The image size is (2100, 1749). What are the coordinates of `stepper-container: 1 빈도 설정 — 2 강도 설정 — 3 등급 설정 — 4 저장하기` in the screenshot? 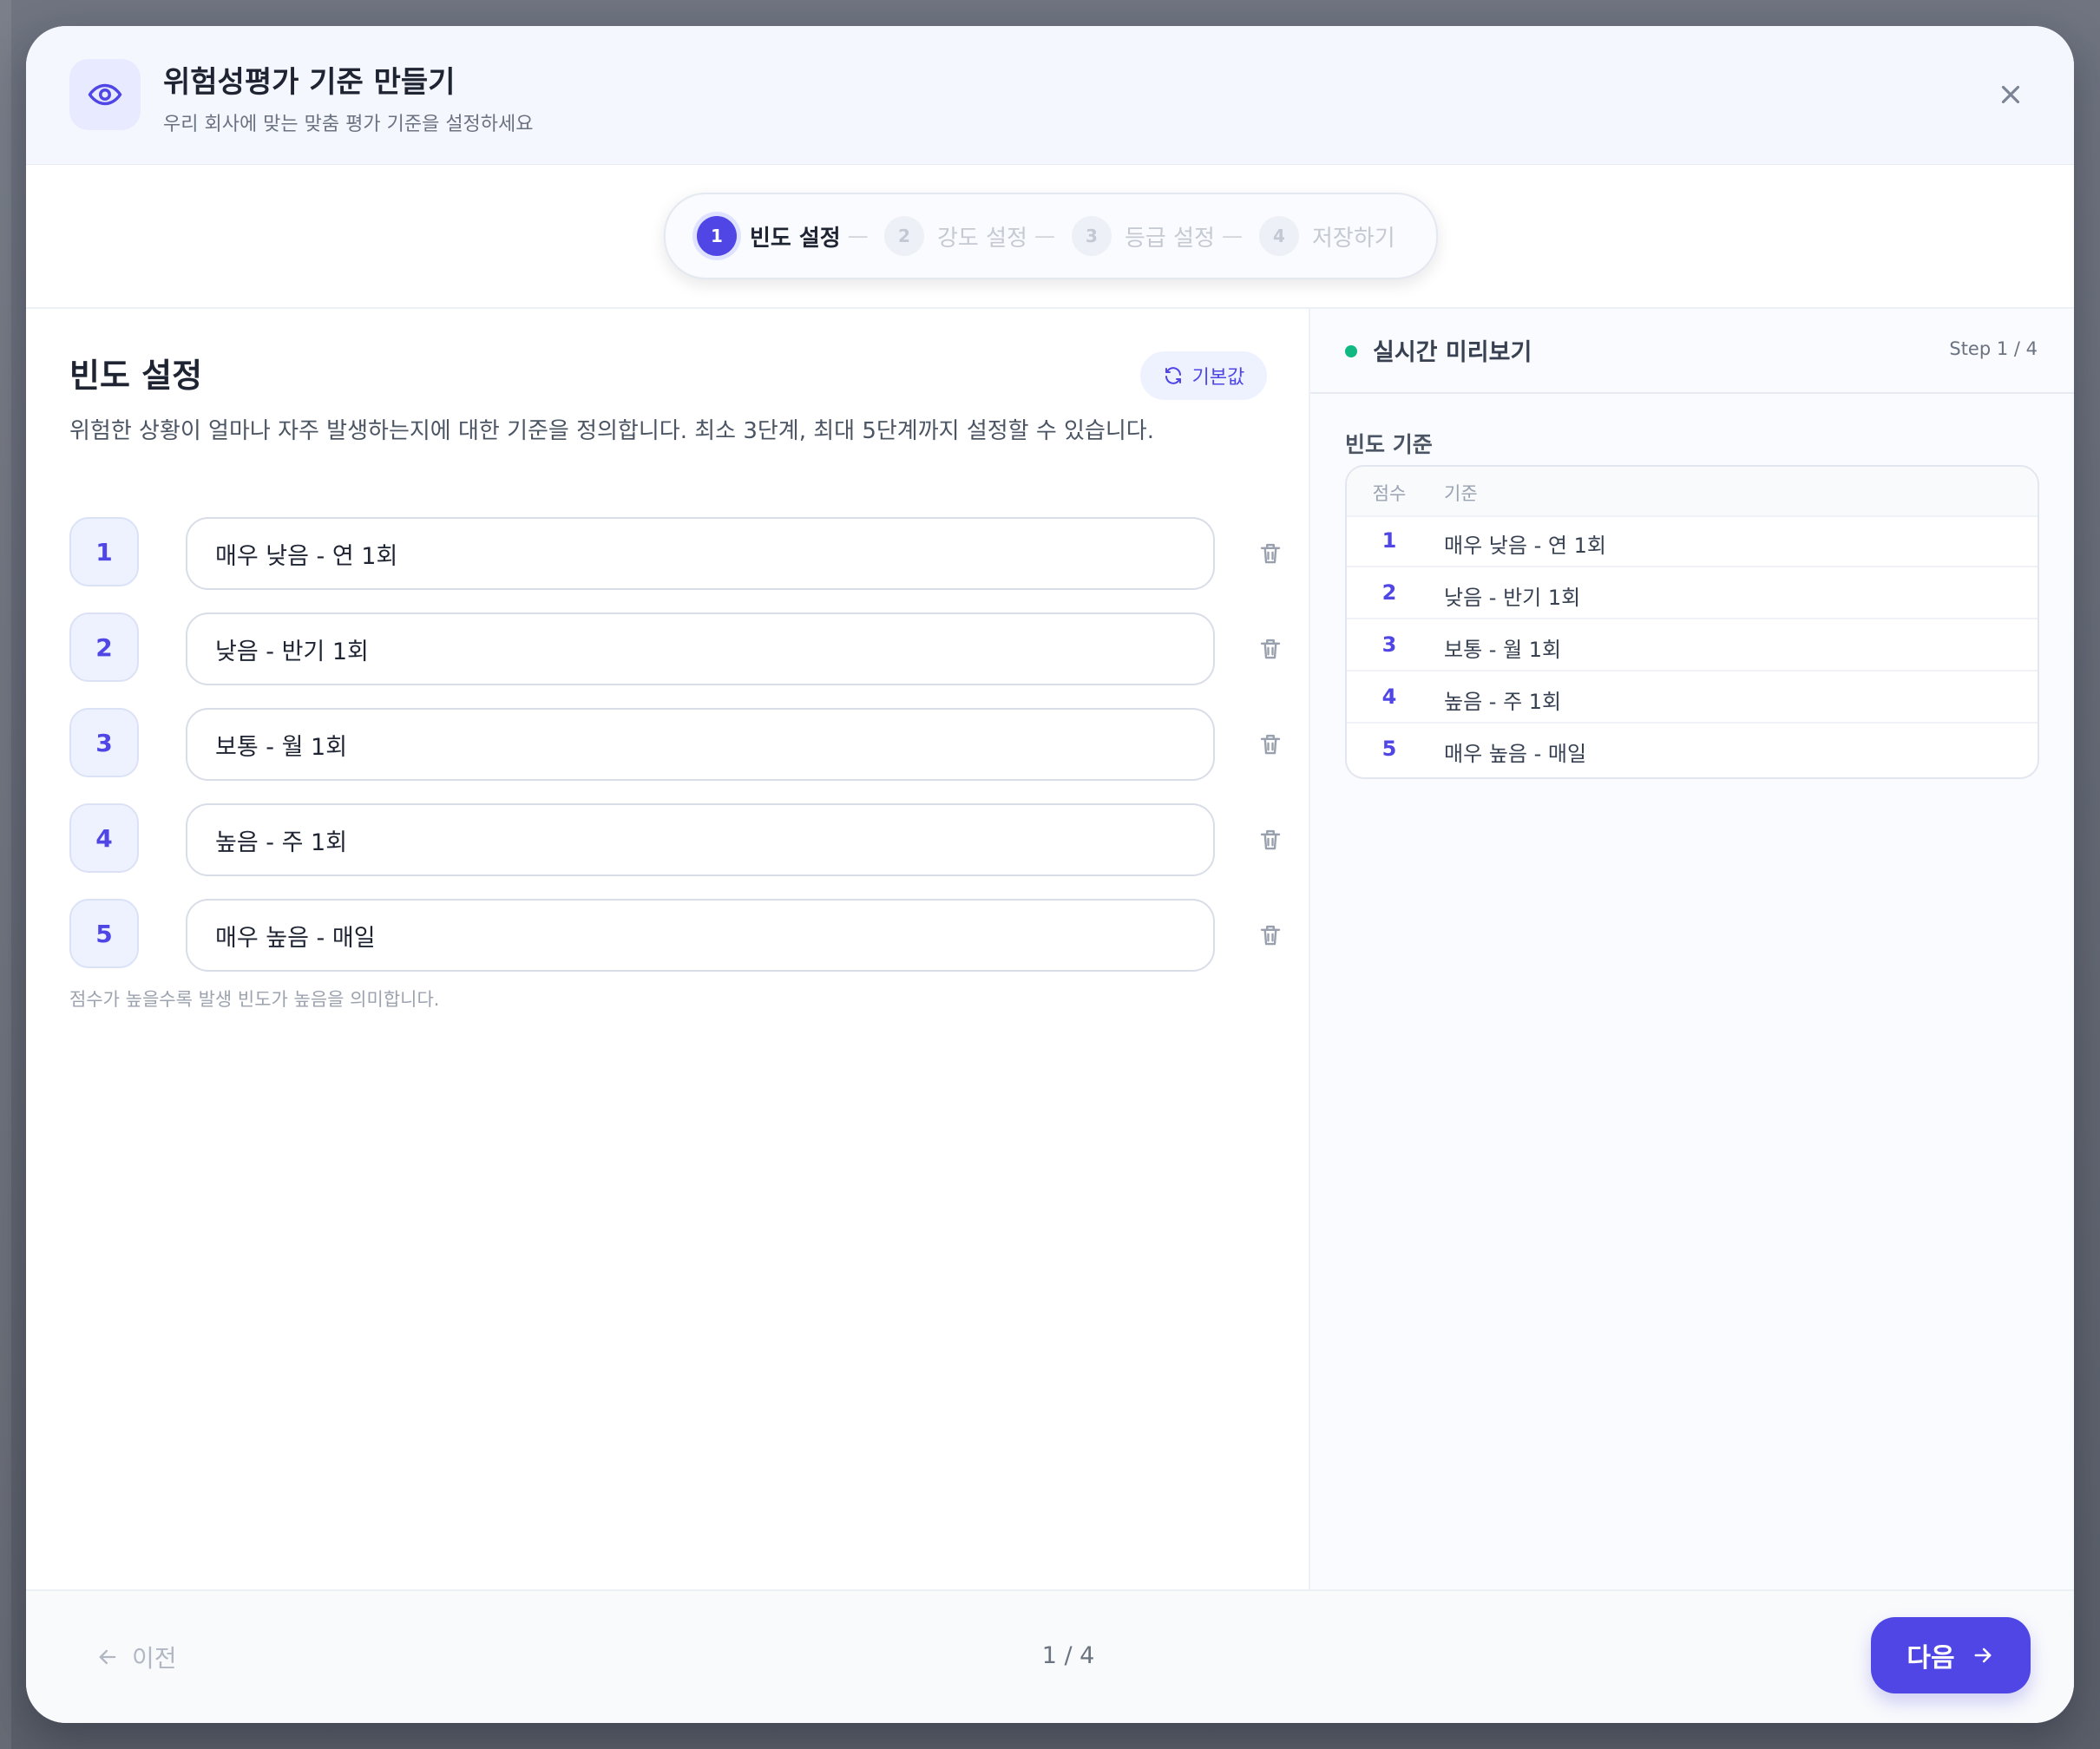 It's located at (1050, 237).